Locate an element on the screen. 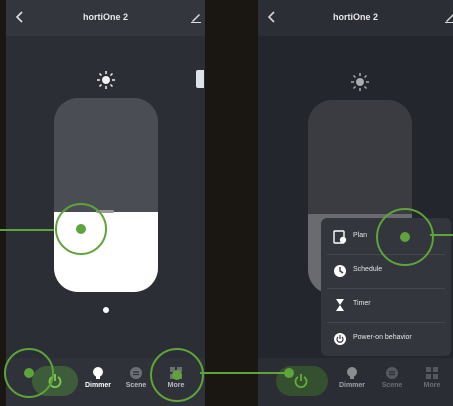 This screenshot has width=453, height=406. page-indicator-dot is located at coordinates (106, 310).